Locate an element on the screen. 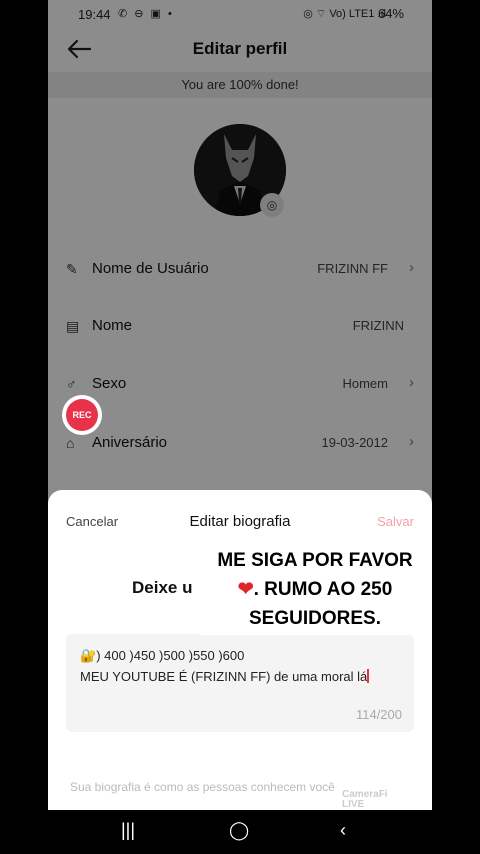  char-counter: 114/200 is located at coordinates (378, 714).